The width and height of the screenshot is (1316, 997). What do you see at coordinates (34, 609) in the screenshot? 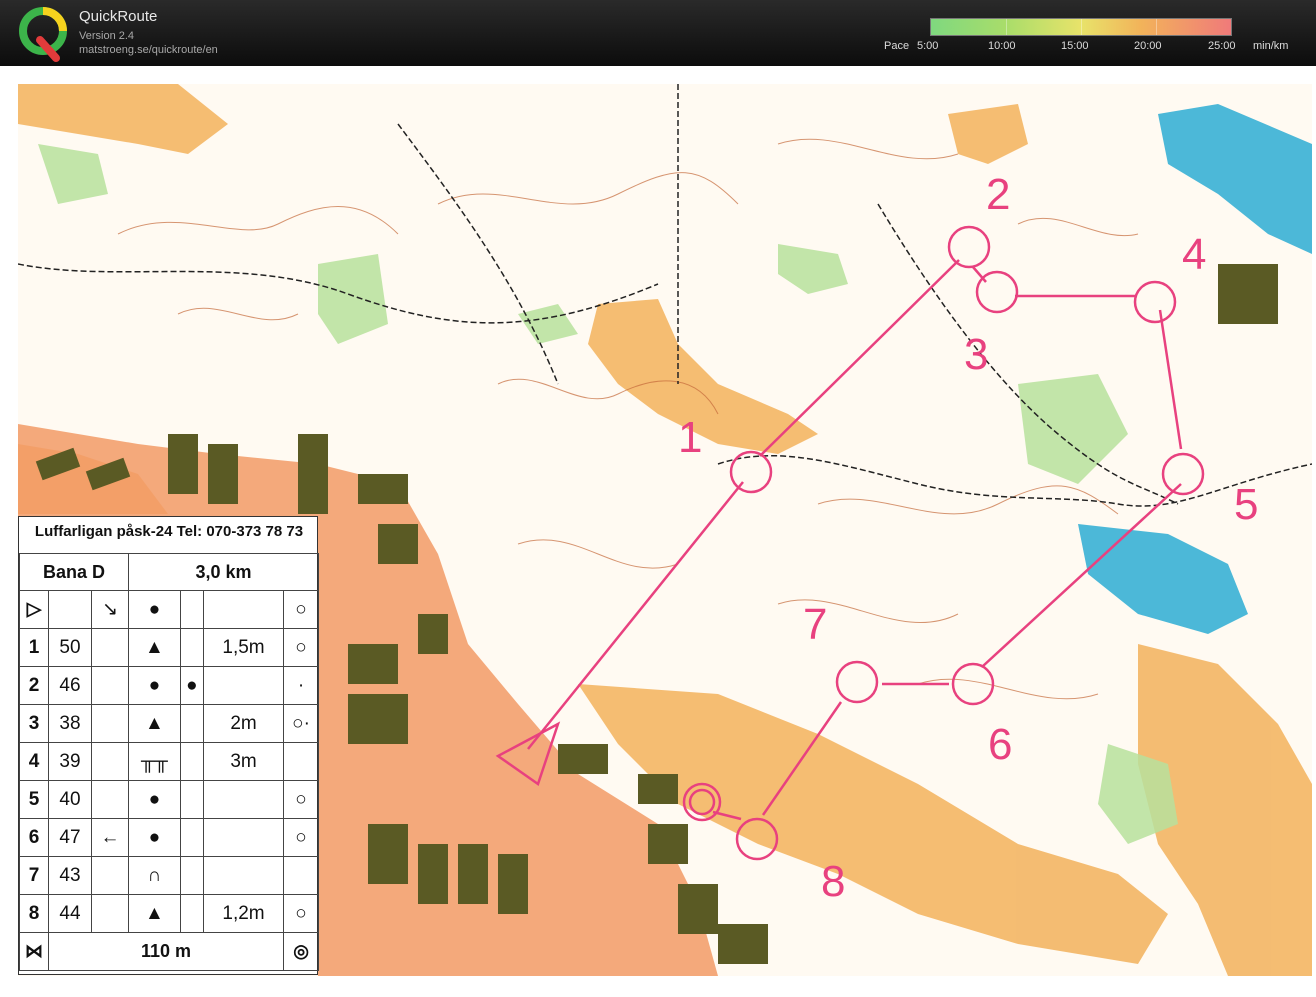
I see `start-symbol-icon: ▷` at bounding box center [34, 609].